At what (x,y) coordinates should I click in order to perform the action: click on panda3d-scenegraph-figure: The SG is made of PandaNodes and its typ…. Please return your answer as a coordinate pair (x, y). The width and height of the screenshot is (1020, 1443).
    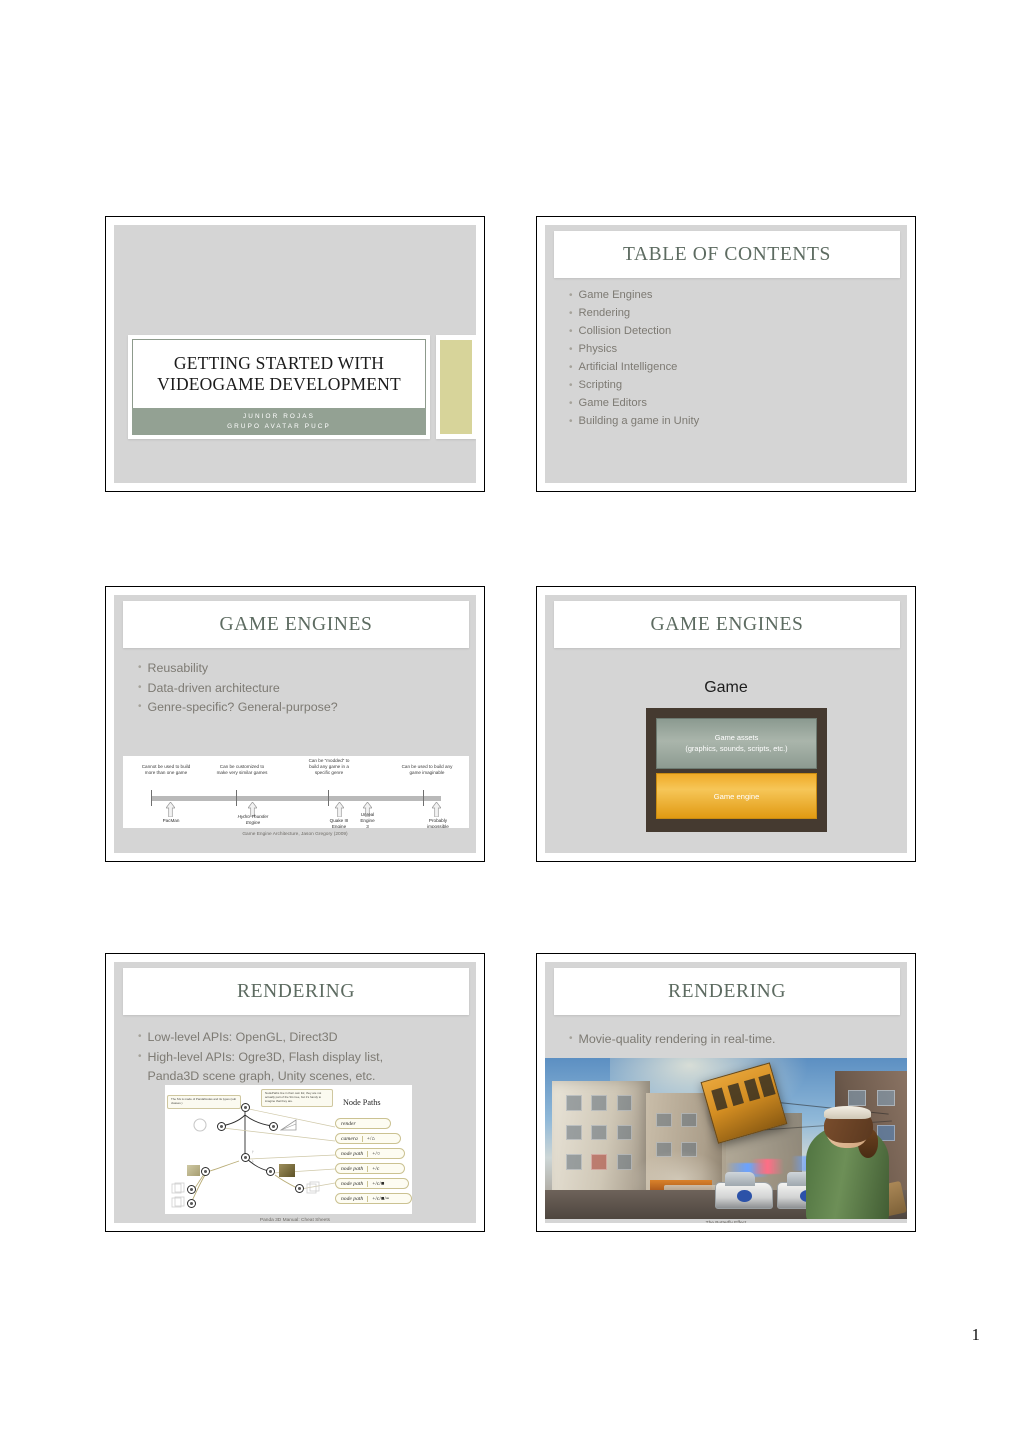
    Looking at the image, I should click on (288, 1149).